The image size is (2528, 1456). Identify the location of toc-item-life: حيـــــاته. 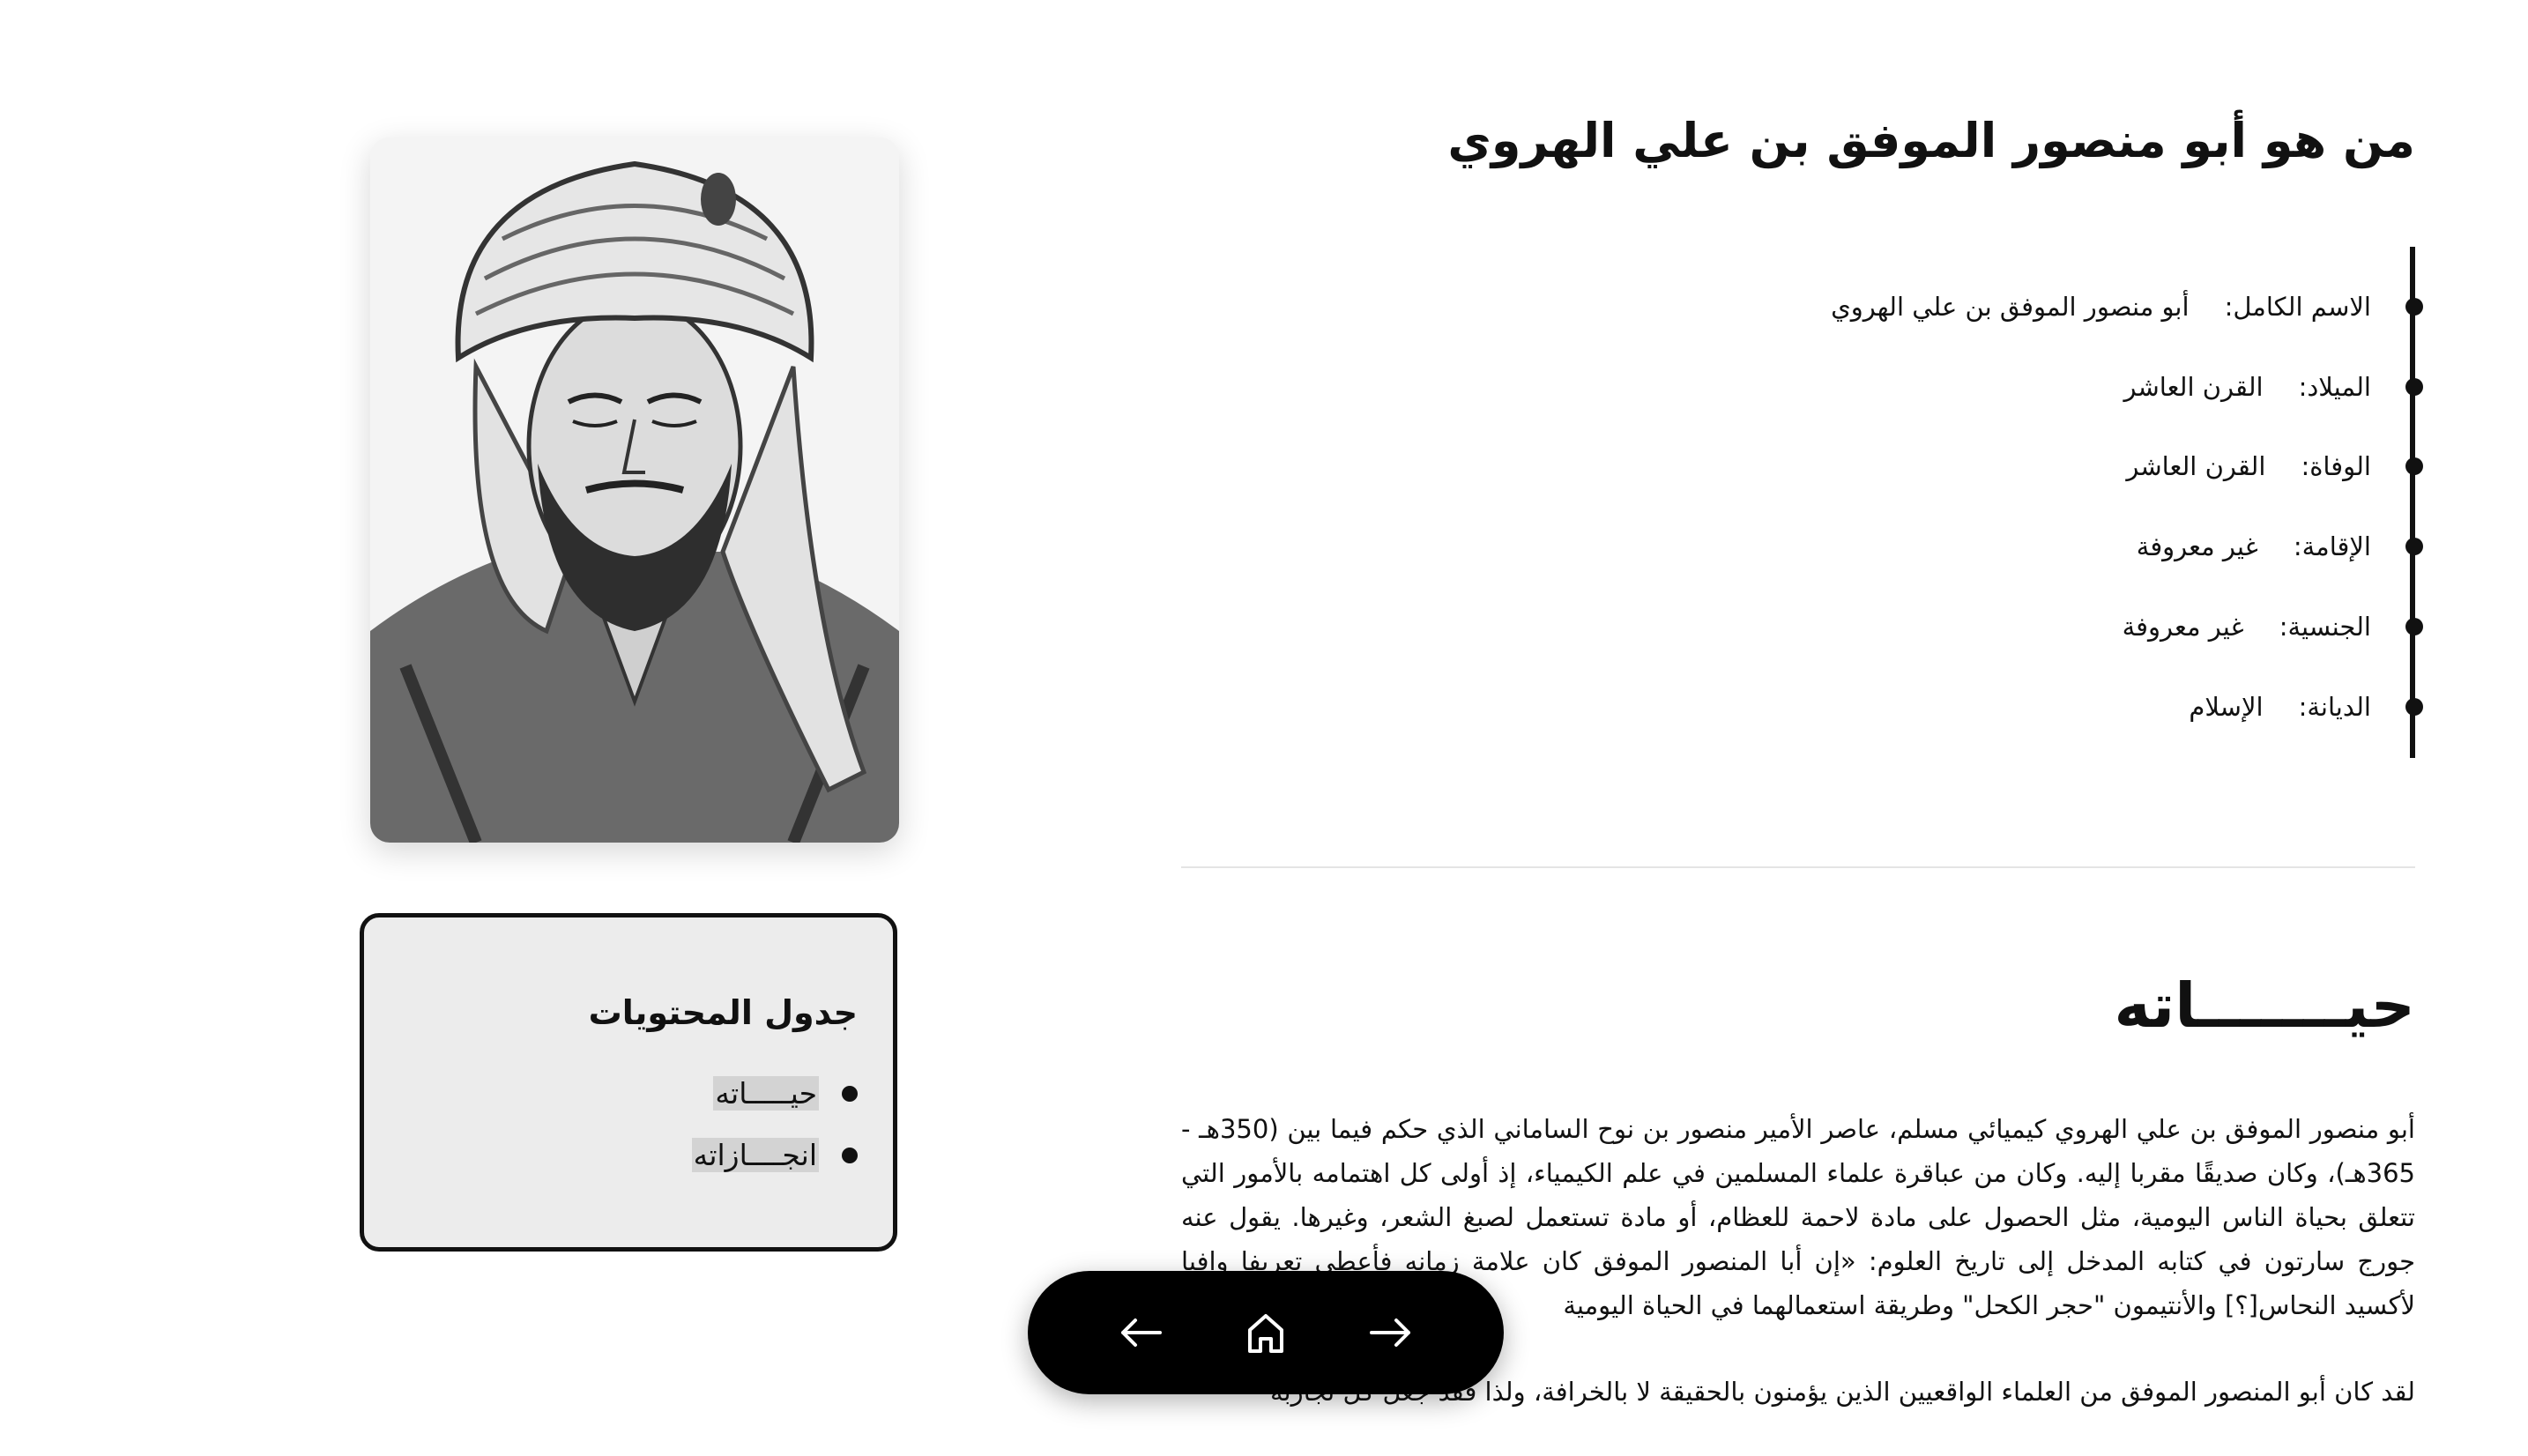
(785, 1093).